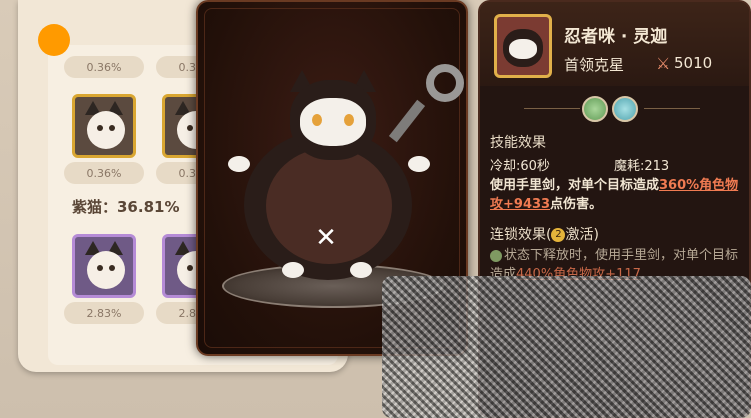 This screenshot has width=751, height=418. I want to click on skill-desc-text: 点伤害。, so click(576, 204).